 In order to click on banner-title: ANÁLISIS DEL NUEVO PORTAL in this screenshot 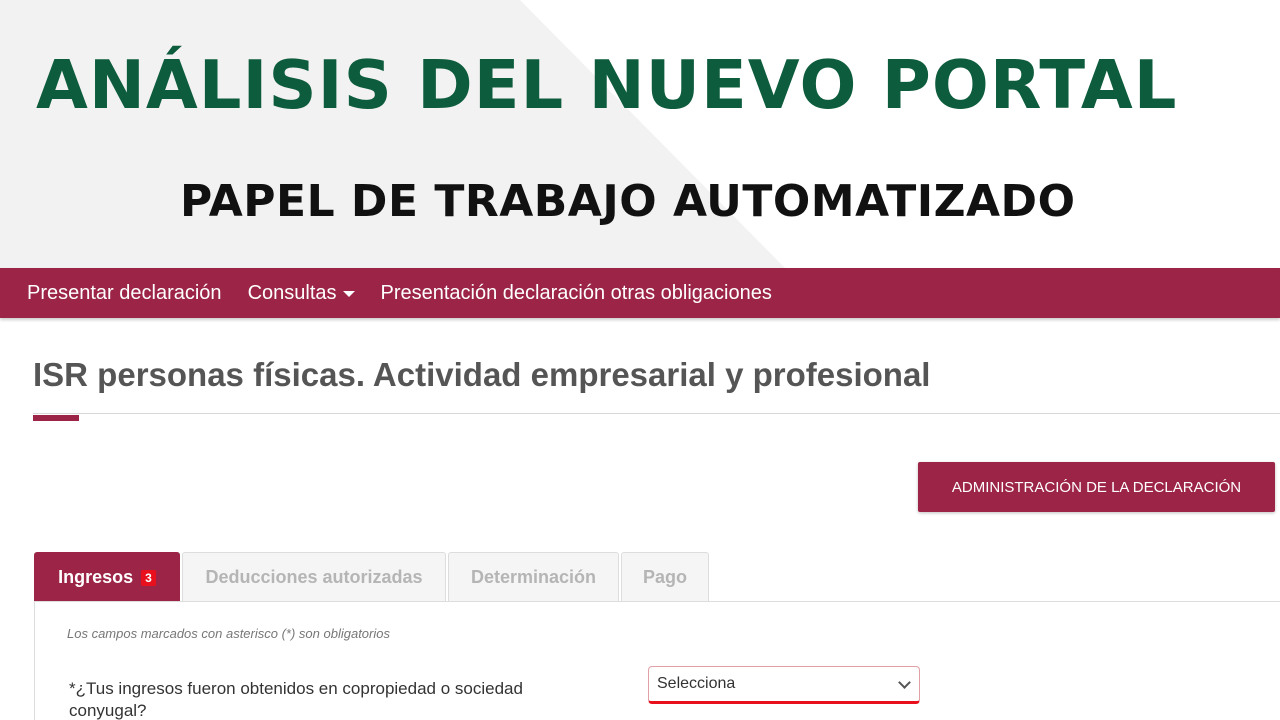, I will do `click(607, 85)`.